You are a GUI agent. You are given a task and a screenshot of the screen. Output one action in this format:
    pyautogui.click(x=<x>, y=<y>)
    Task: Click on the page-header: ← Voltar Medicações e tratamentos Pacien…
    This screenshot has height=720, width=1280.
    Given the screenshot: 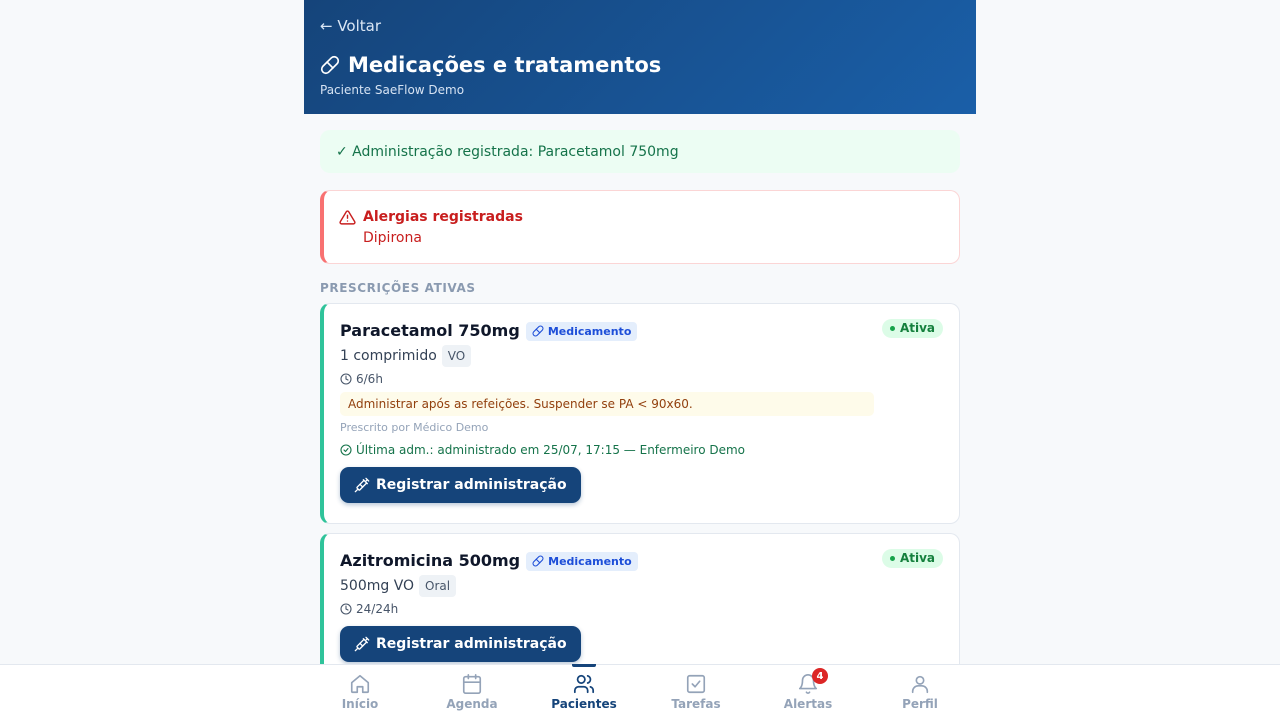 What is the action you would take?
    pyautogui.click(x=640, y=57)
    